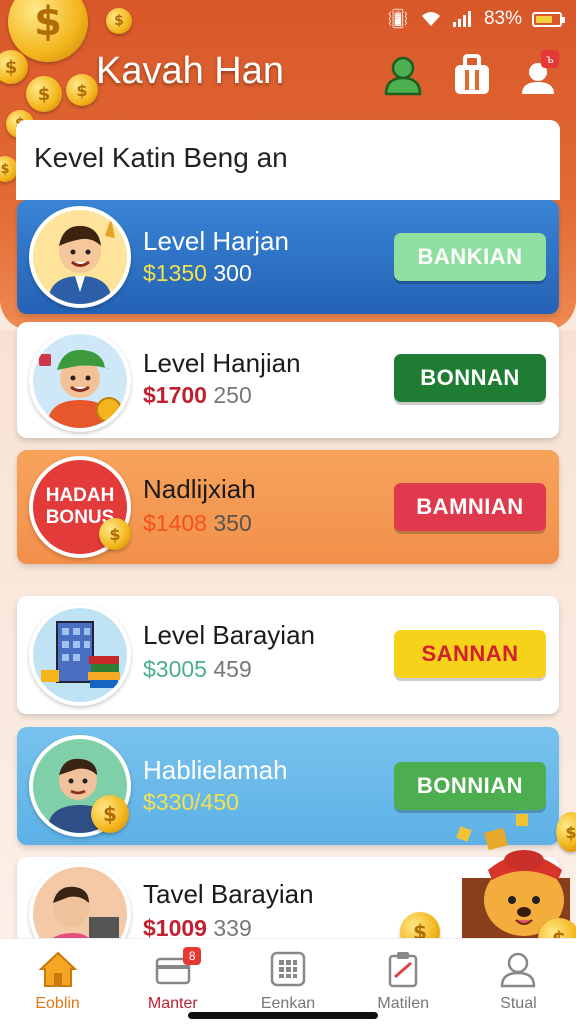 Image resolution: width=576 pixels, height=1024 pixels. What do you see at coordinates (175, 523) in the screenshot?
I see `price-main: $1408` at bounding box center [175, 523].